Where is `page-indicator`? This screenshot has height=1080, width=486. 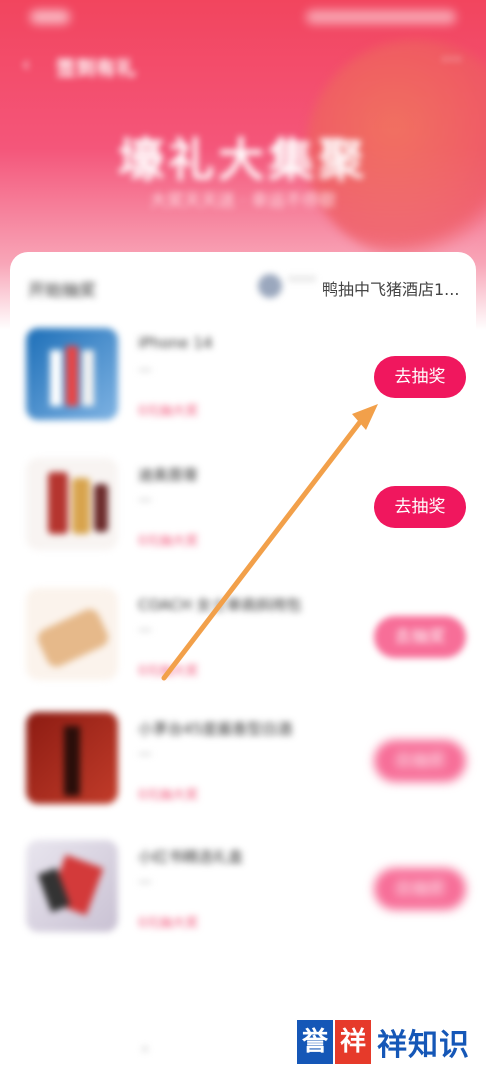
page-indicator is located at coordinates (145, 1049).